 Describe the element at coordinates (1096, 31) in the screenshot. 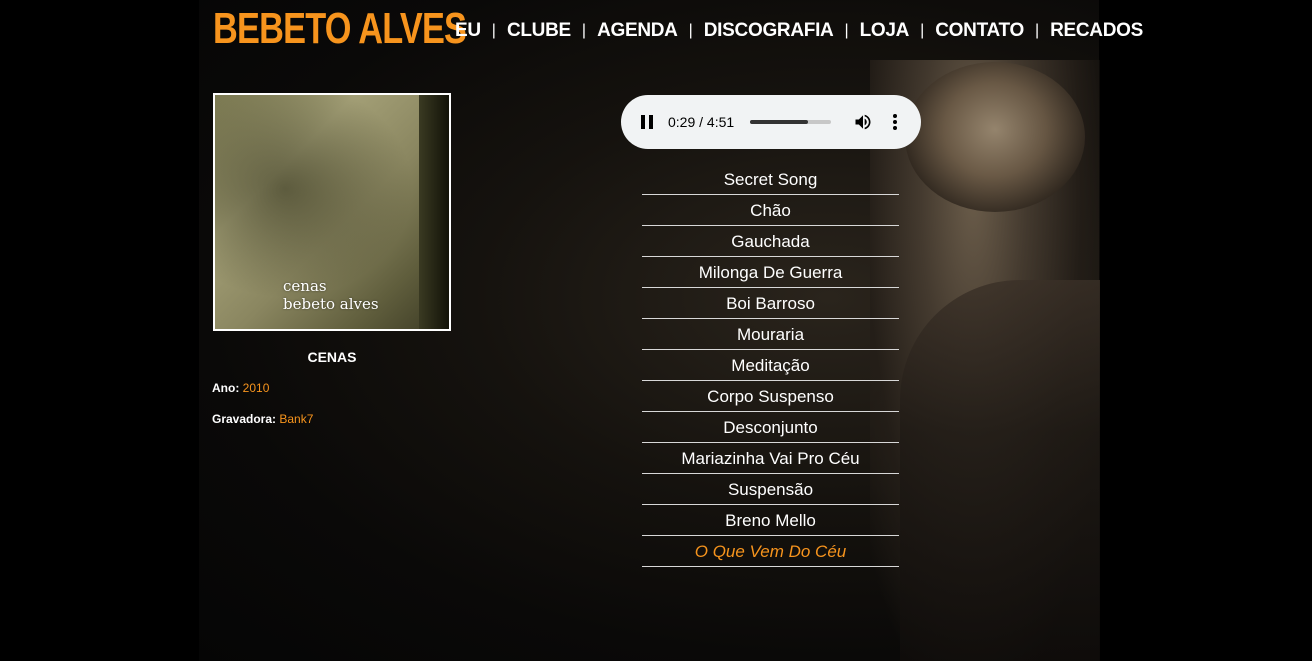

I see `nav-item-recados: RECADOS` at that location.